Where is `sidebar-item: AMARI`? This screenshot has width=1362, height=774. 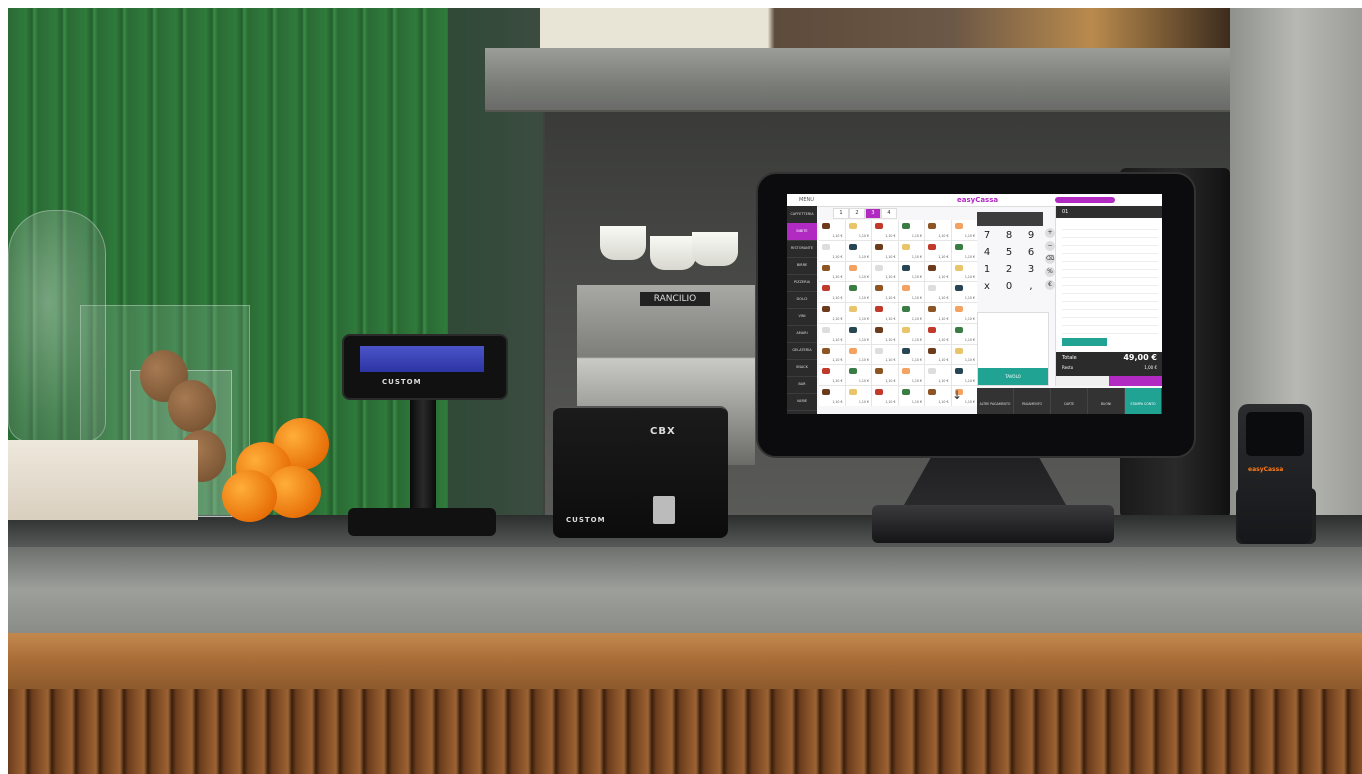
sidebar-item: AMARI is located at coordinates (802, 334).